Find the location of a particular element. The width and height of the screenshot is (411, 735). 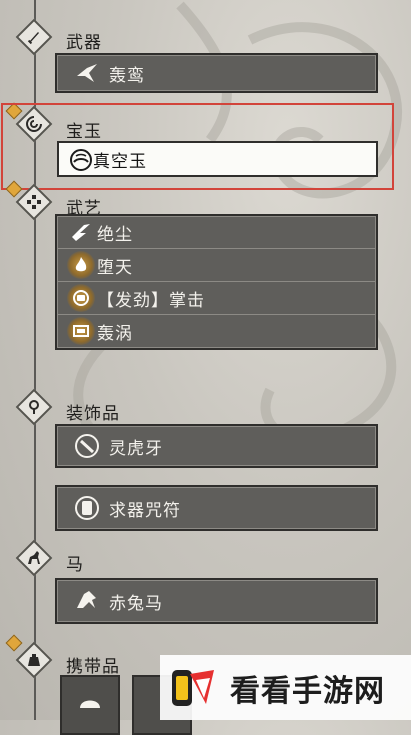

horse-icon is located at coordinates (34, 558).